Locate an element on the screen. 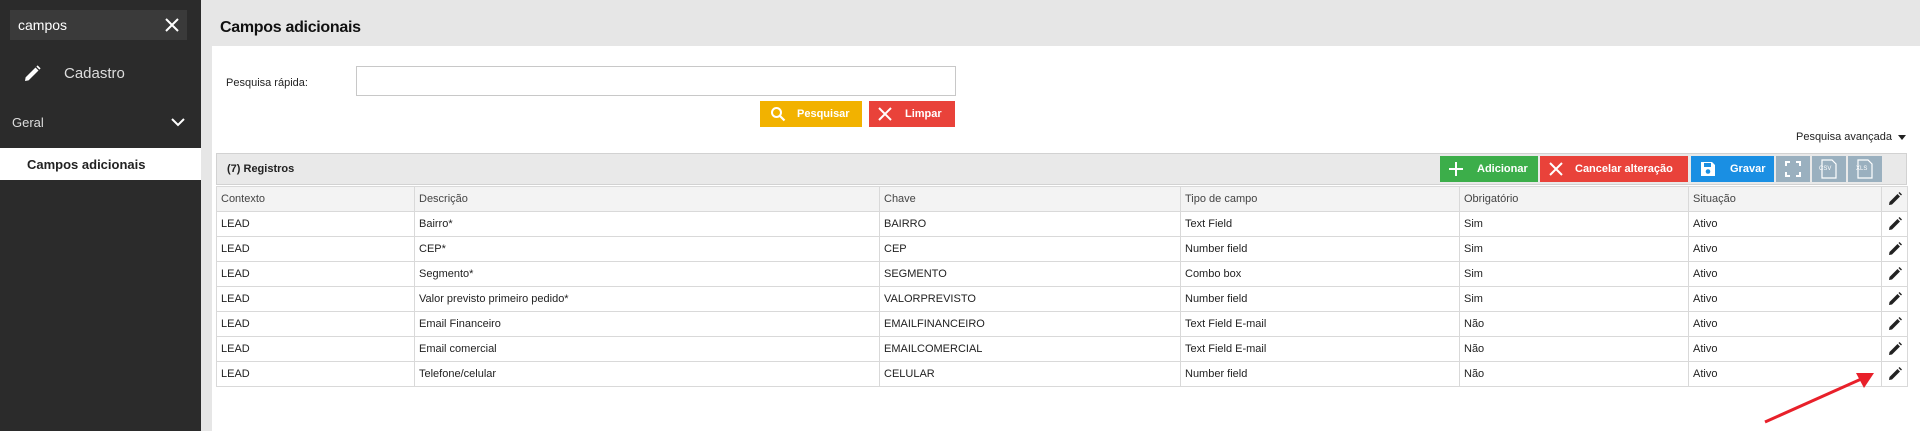 The image size is (1920, 431). cell-descricao: Bairro* is located at coordinates (647, 224).